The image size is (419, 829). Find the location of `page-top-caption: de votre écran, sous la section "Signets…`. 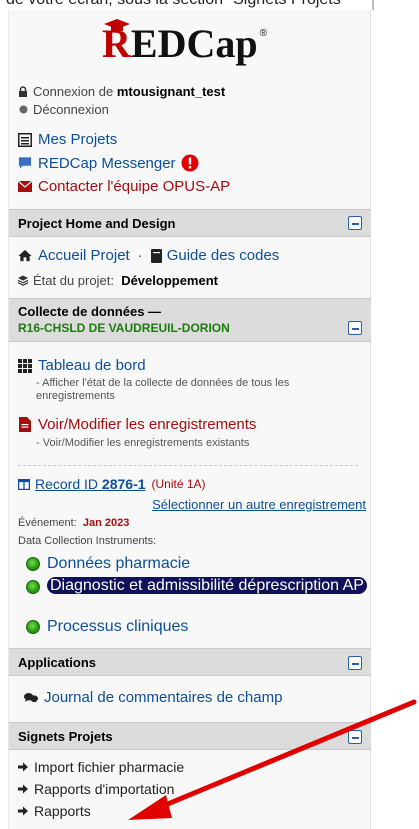

page-top-caption: de votre écran, sous la section "Signets… is located at coordinates (209, 5).